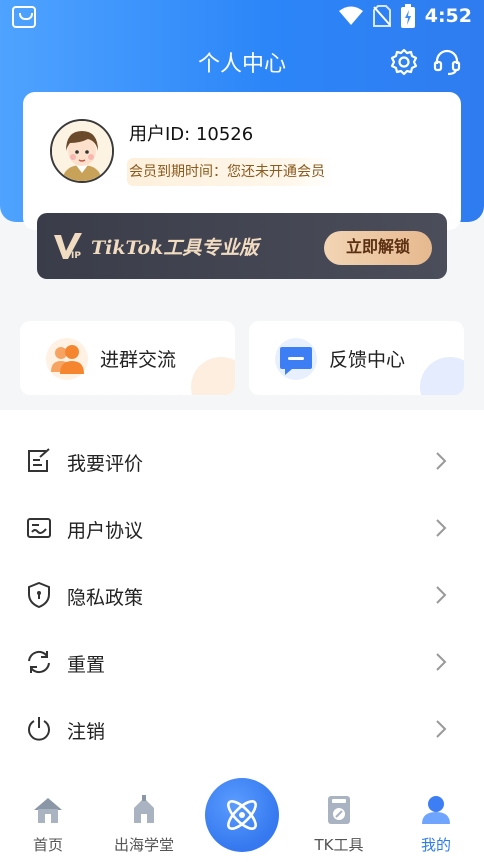 The height and width of the screenshot is (862, 484). I want to click on atom-icon, so click(242, 815).